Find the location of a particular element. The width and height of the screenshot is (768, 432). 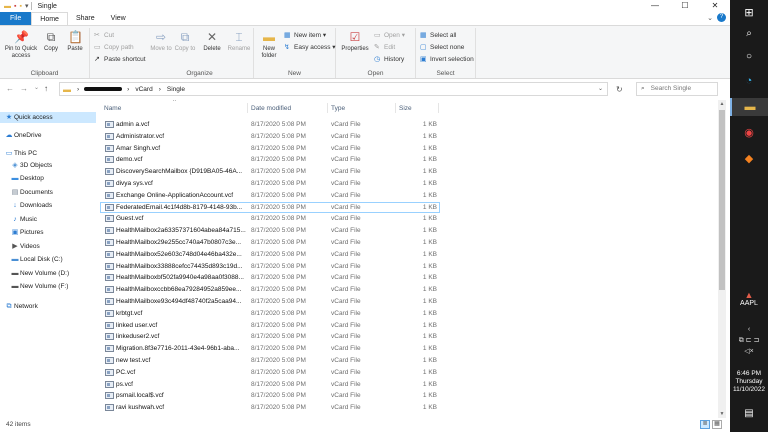

stock-widget: ▲ AAPL is located at coordinates (749, 298).